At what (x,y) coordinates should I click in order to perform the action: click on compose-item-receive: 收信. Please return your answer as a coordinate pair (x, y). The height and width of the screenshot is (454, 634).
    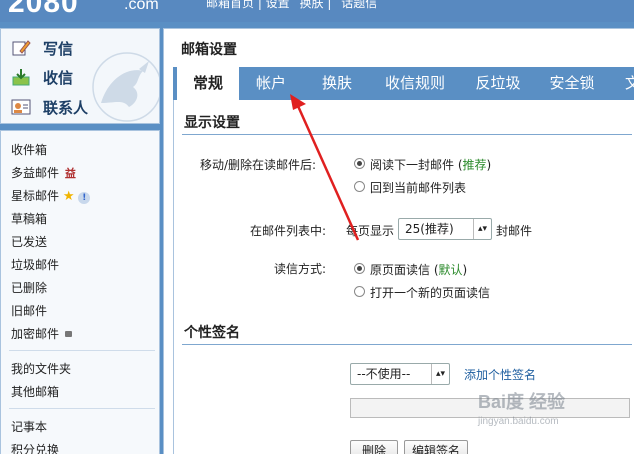
    Looking at the image, I should click on (42, 77).